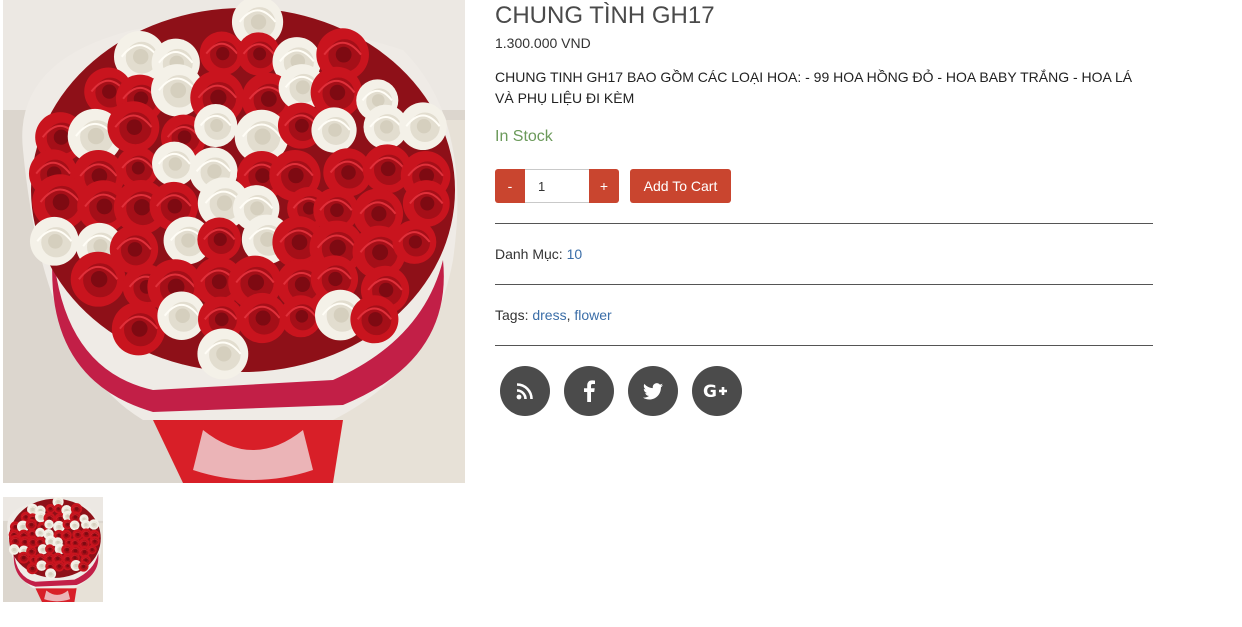  What do you see at coordinates (512, 315) in the screenshot?
I see `tags-label: Tags:` at bounding box center [512, 315].